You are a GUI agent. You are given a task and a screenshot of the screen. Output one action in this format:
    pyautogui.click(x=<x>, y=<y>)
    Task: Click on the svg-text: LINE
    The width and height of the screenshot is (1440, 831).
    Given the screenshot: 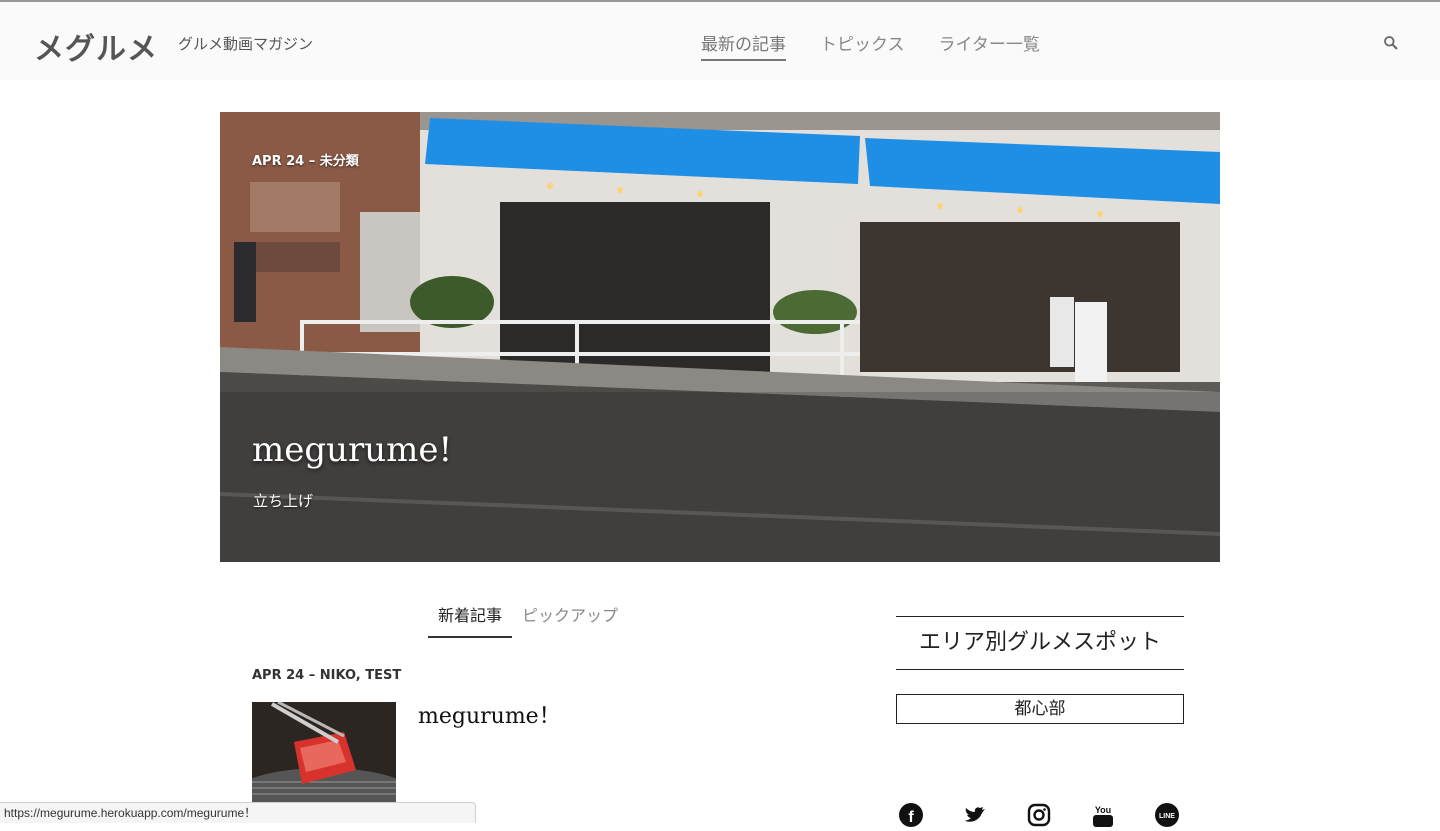 What is the action you would take?
    pyautogui.click(x=1167, y=816)
    